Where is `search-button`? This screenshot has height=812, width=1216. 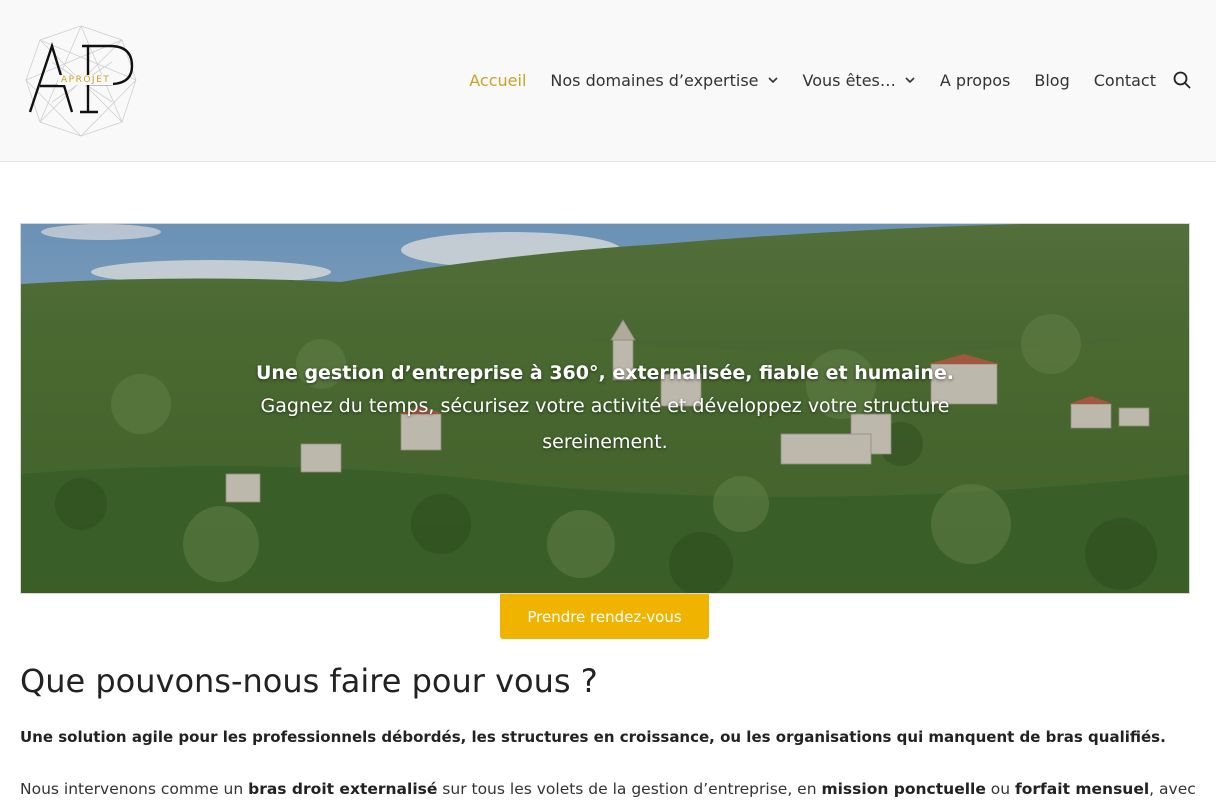 search-button is located at coordinates (1182, 80).